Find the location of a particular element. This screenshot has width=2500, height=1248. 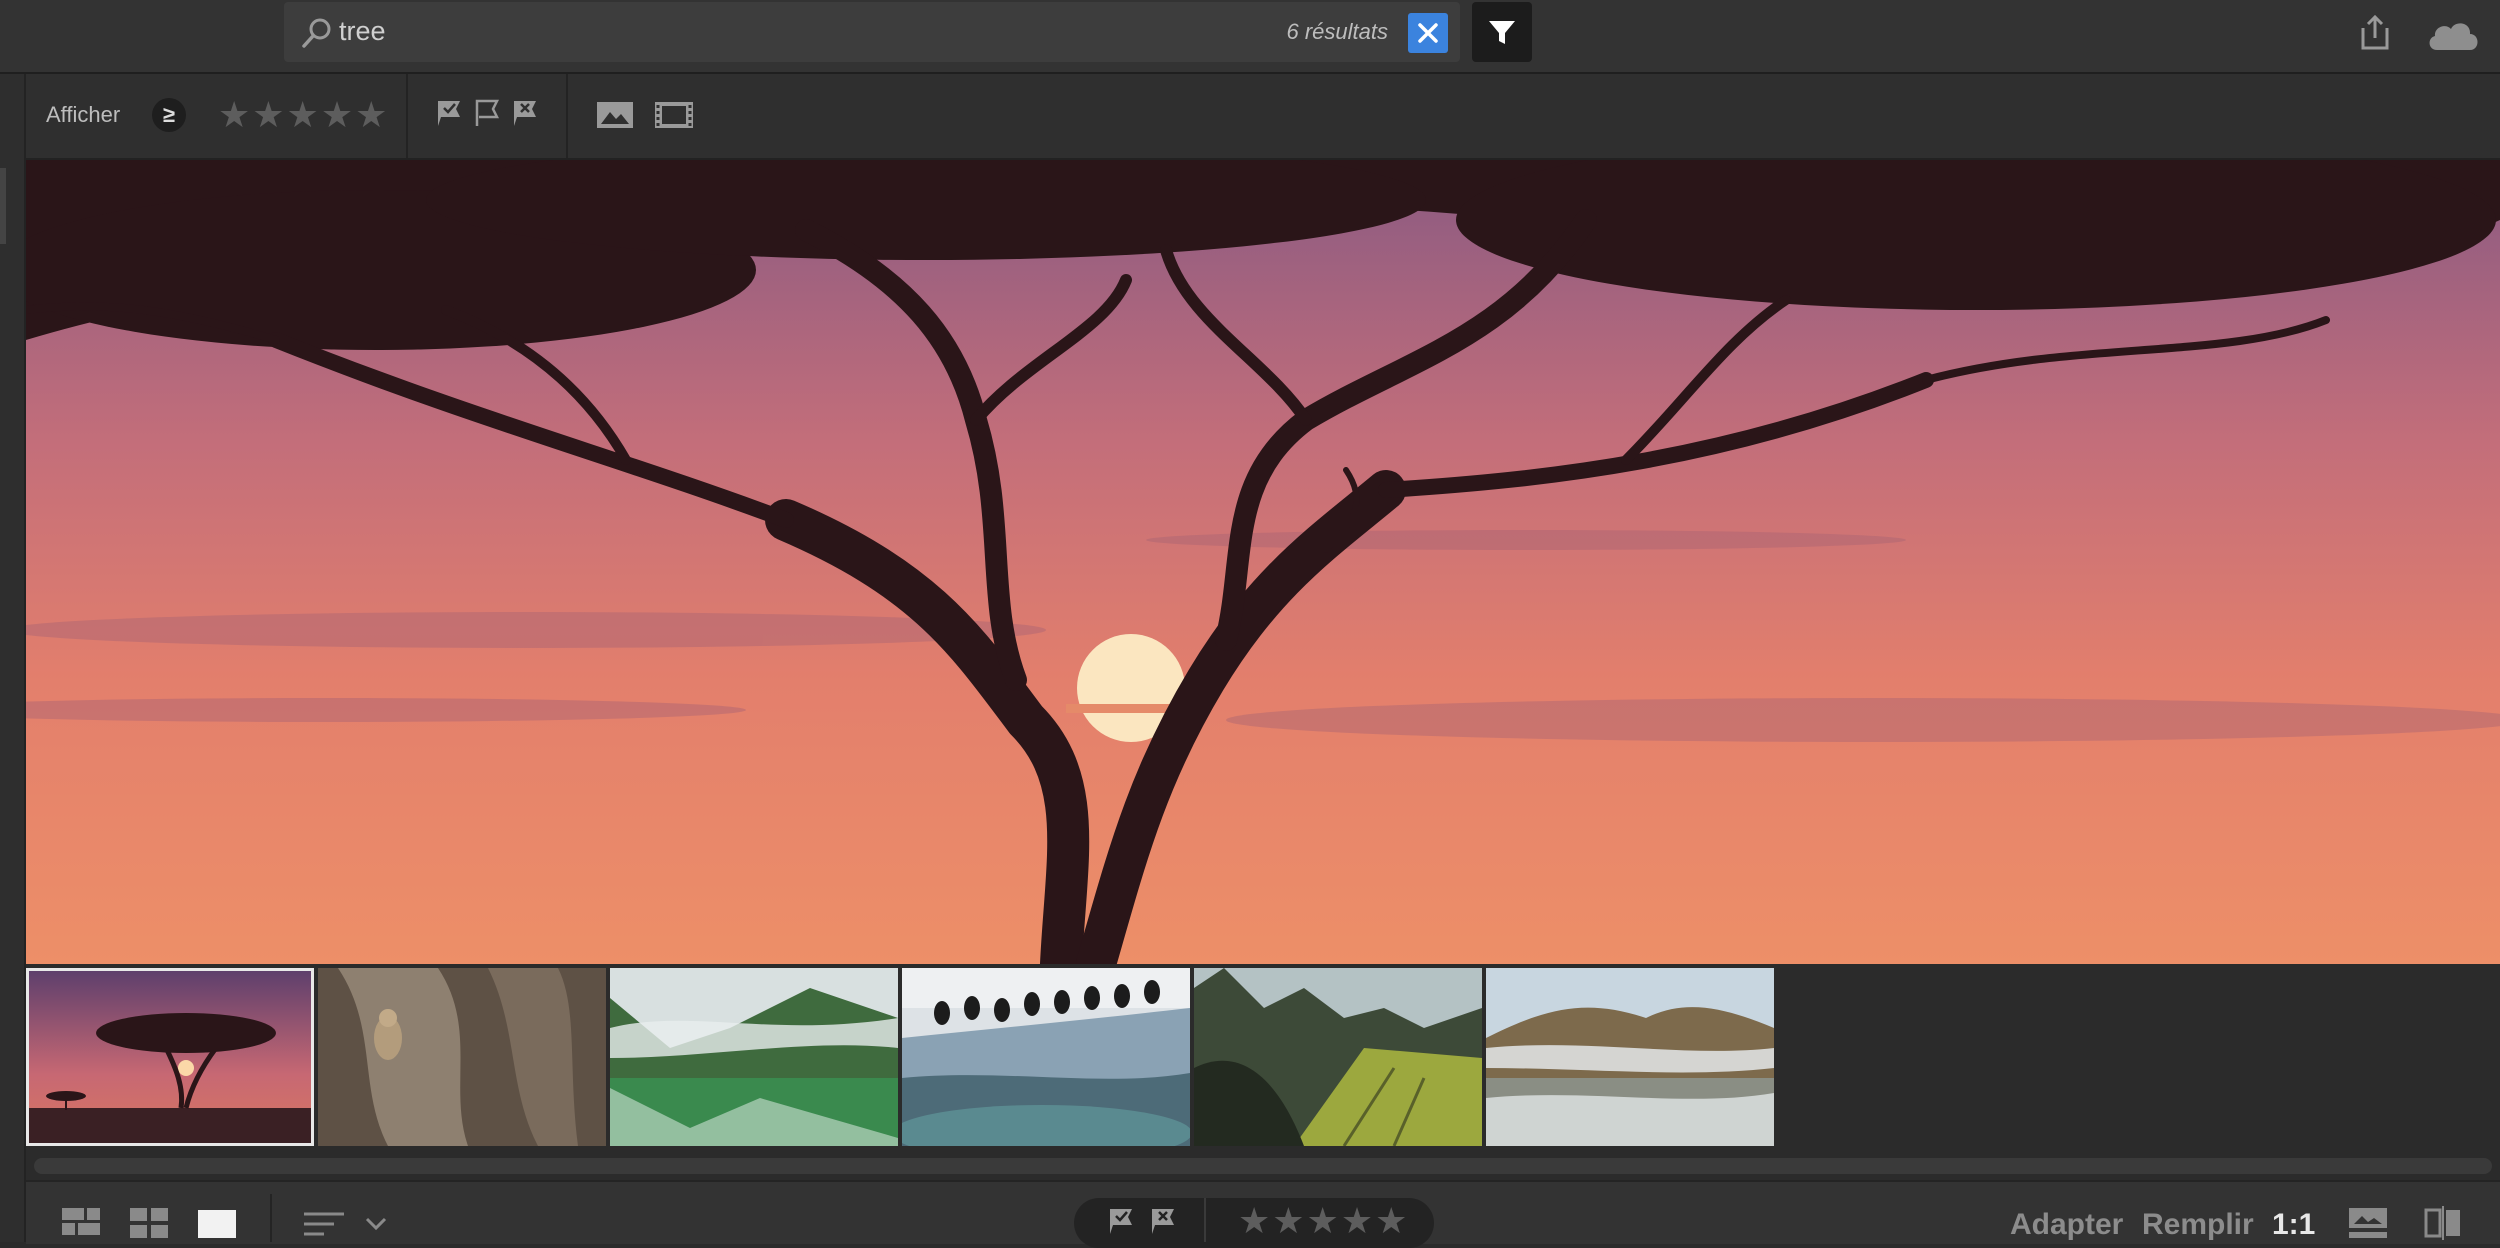

flag-unflagged-filter is located at coordinates (487, 115).